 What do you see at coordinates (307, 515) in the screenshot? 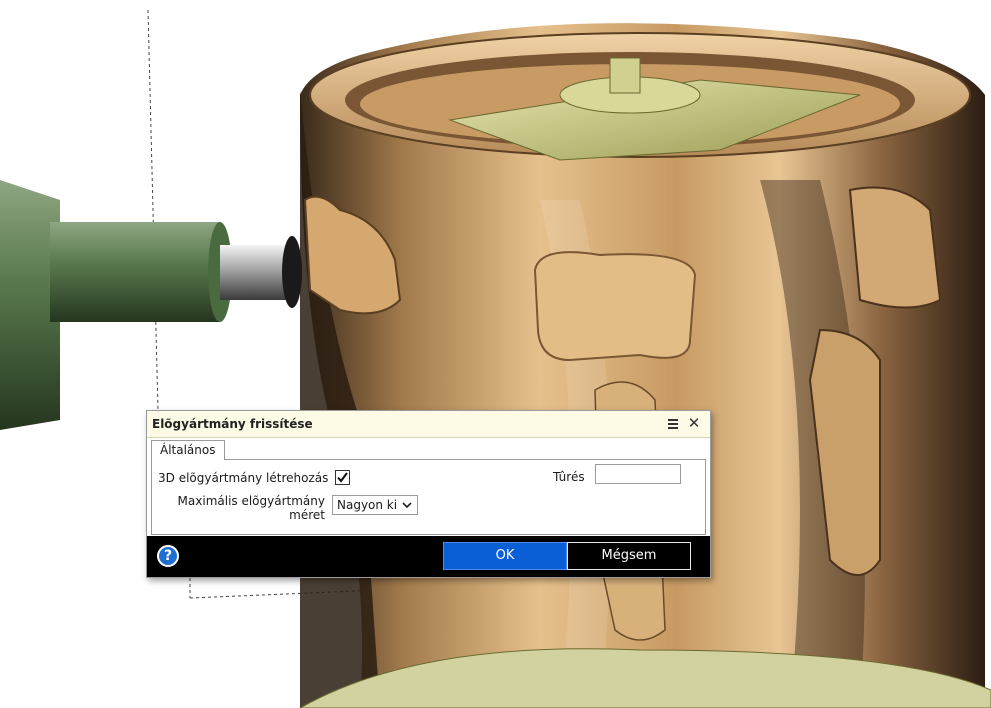
I see `max-stock-size-label-line2: méret` at bounding box center [307, 515].